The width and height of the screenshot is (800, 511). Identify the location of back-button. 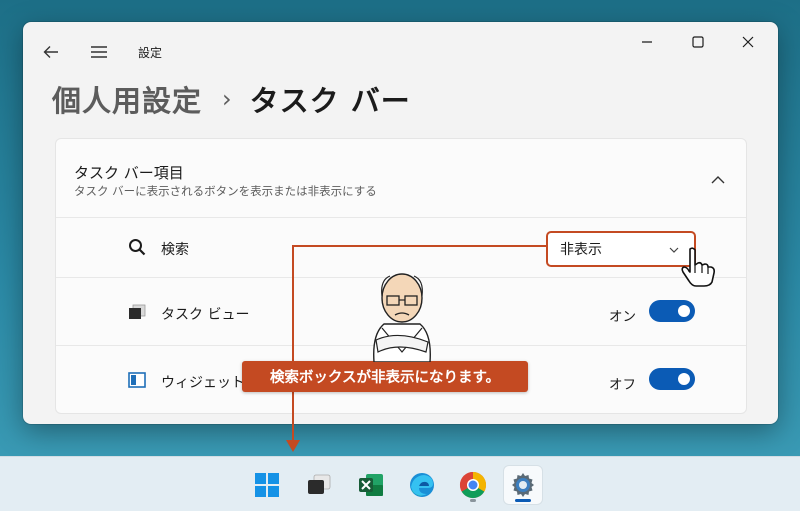
(51, 52).